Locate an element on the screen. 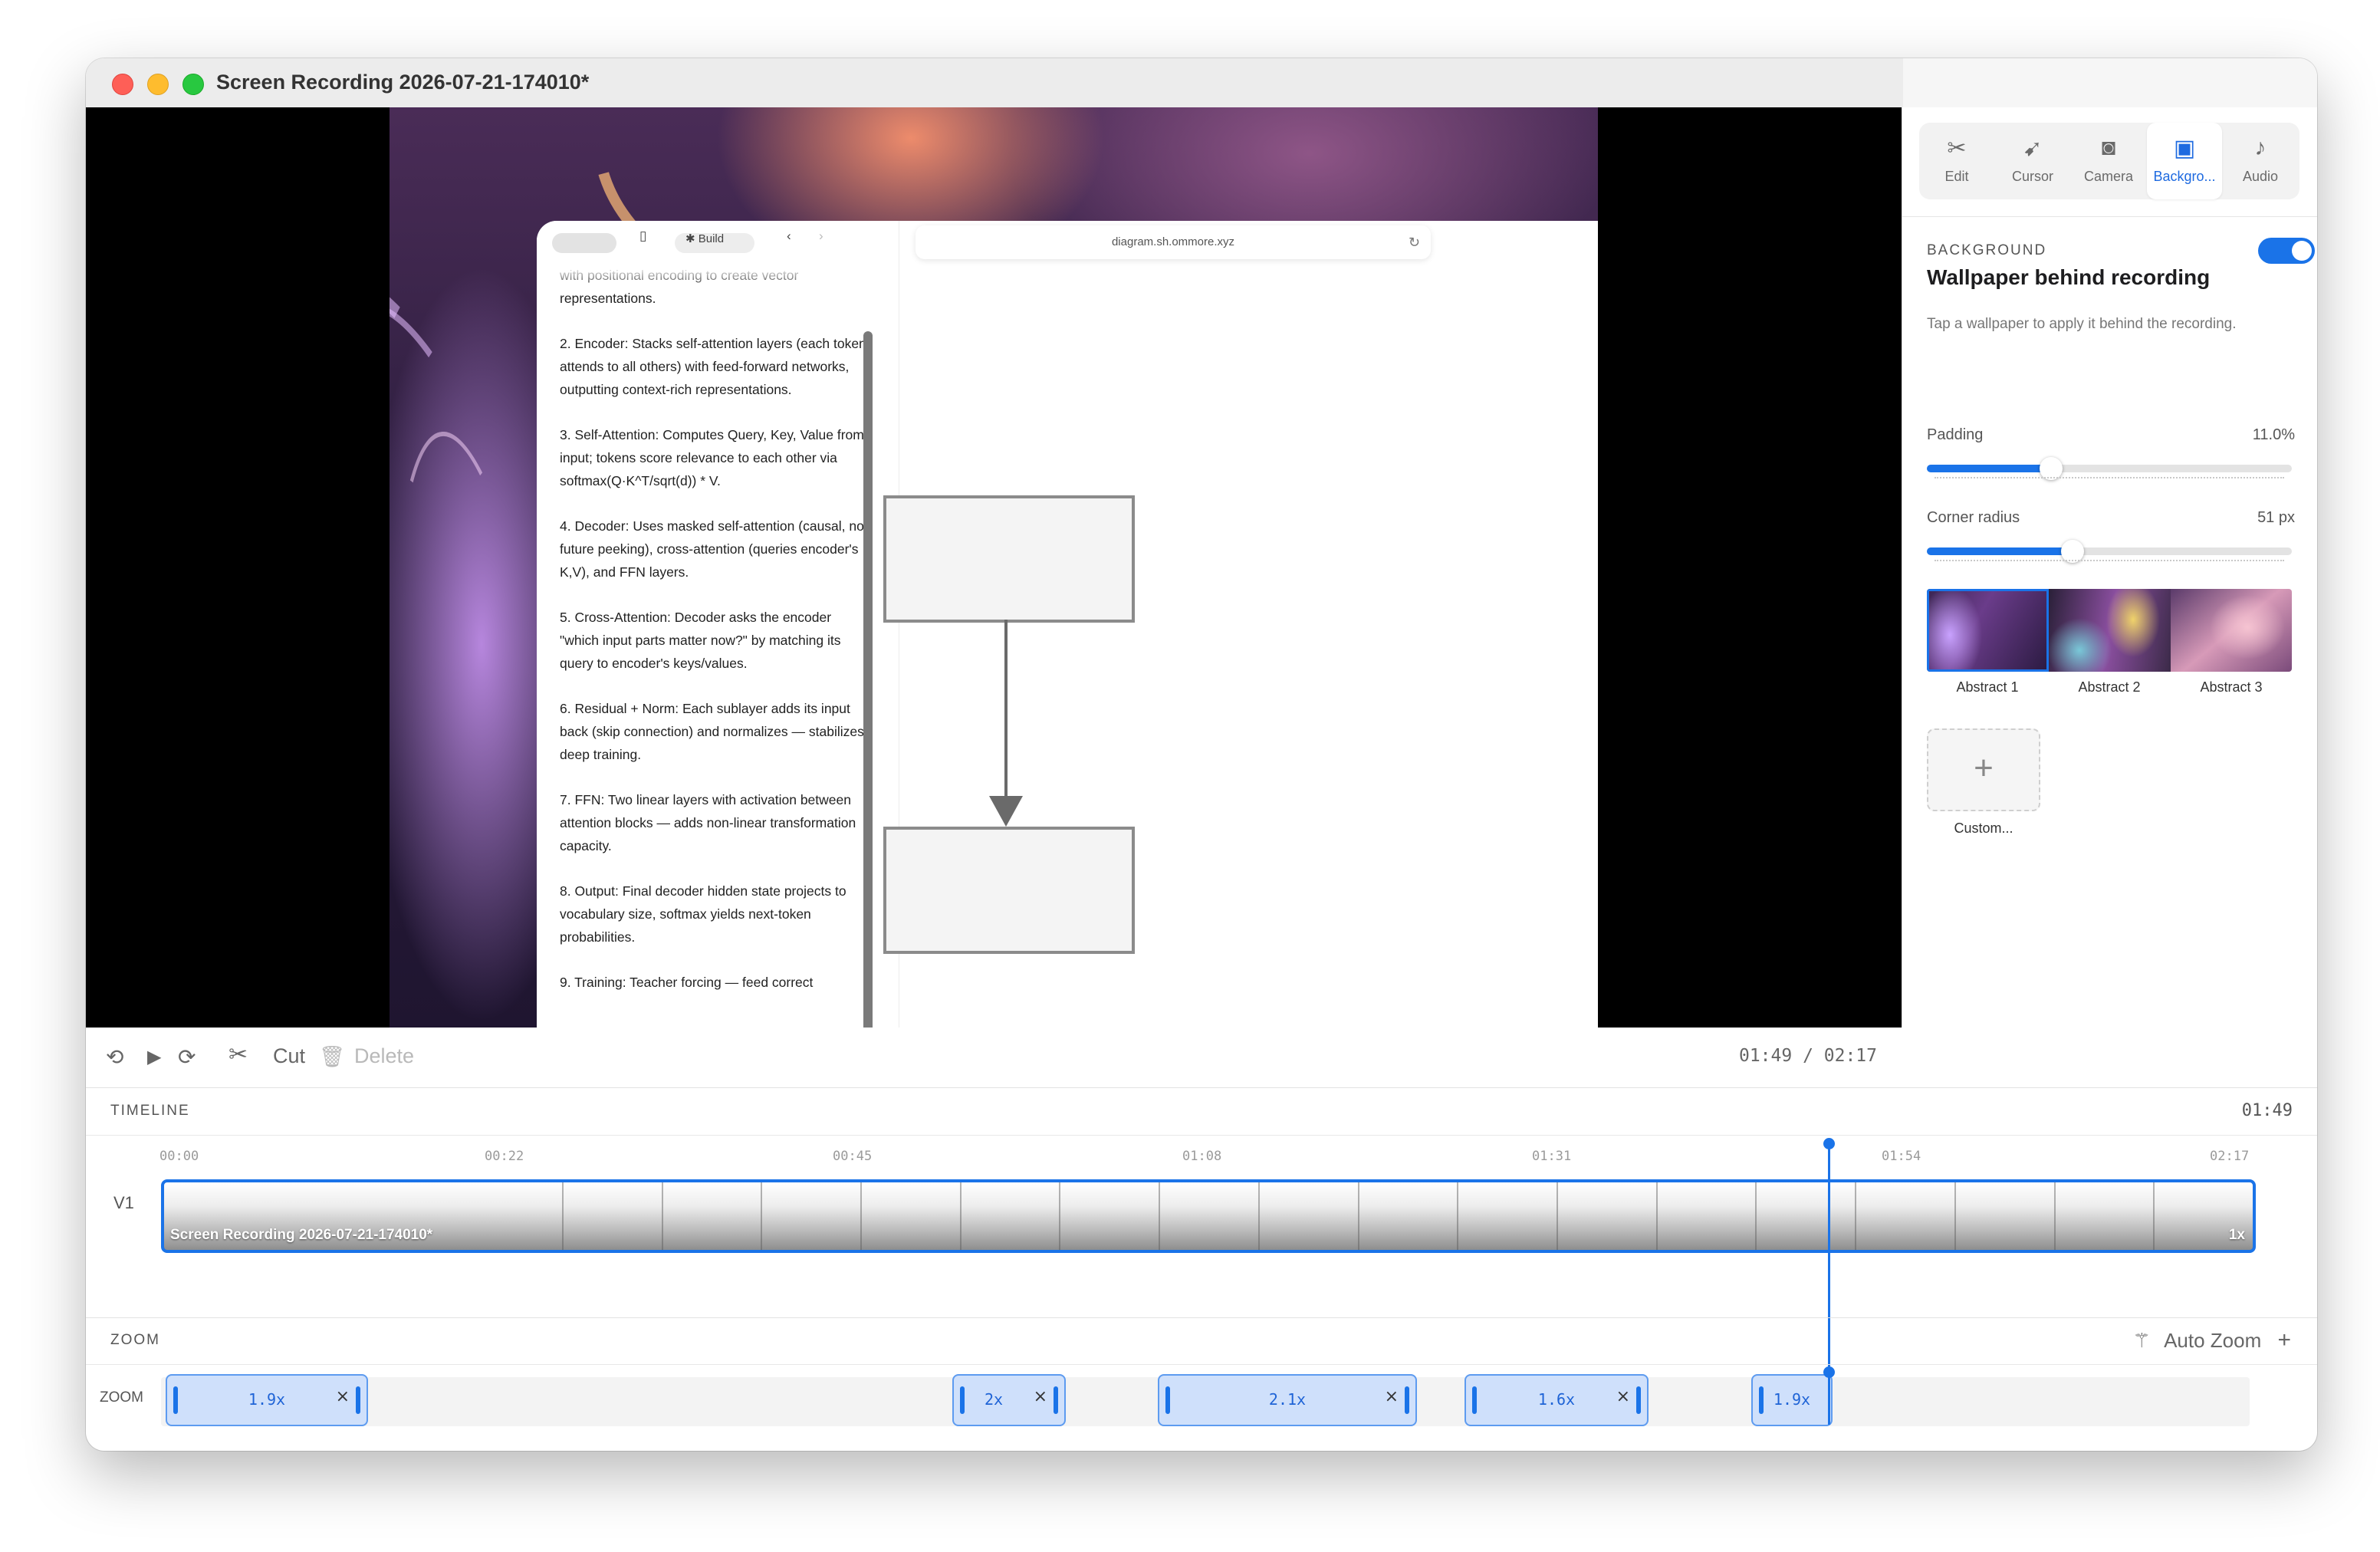 This screenshot has width=2380, height=1552. padding-slider is located at coordinates (2110, 468).